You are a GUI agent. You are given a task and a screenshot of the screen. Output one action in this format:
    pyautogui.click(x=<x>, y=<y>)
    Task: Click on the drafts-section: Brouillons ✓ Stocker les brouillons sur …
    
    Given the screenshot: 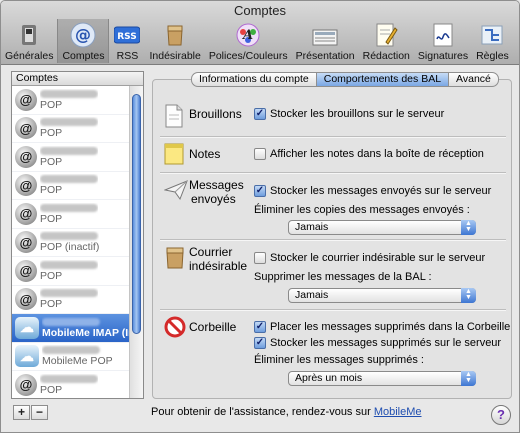 What is the action you would take?
    pyautogui.click(x=333, y=116)
    